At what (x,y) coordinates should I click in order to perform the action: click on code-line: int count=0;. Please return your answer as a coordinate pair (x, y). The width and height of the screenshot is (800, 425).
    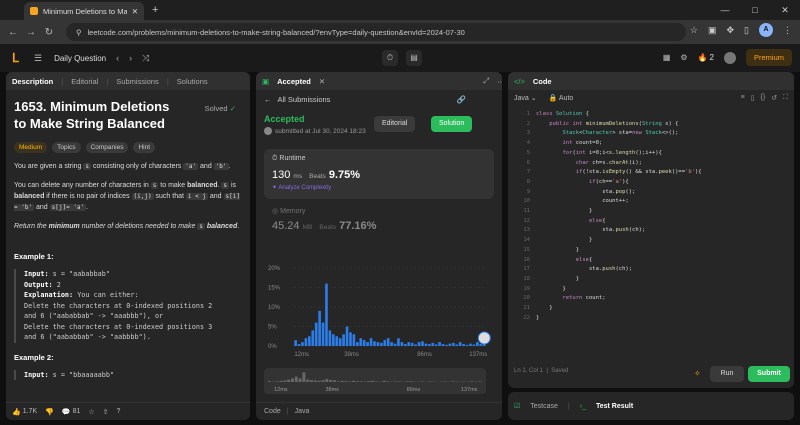
    Looking at the image, I should click on (619, 144).